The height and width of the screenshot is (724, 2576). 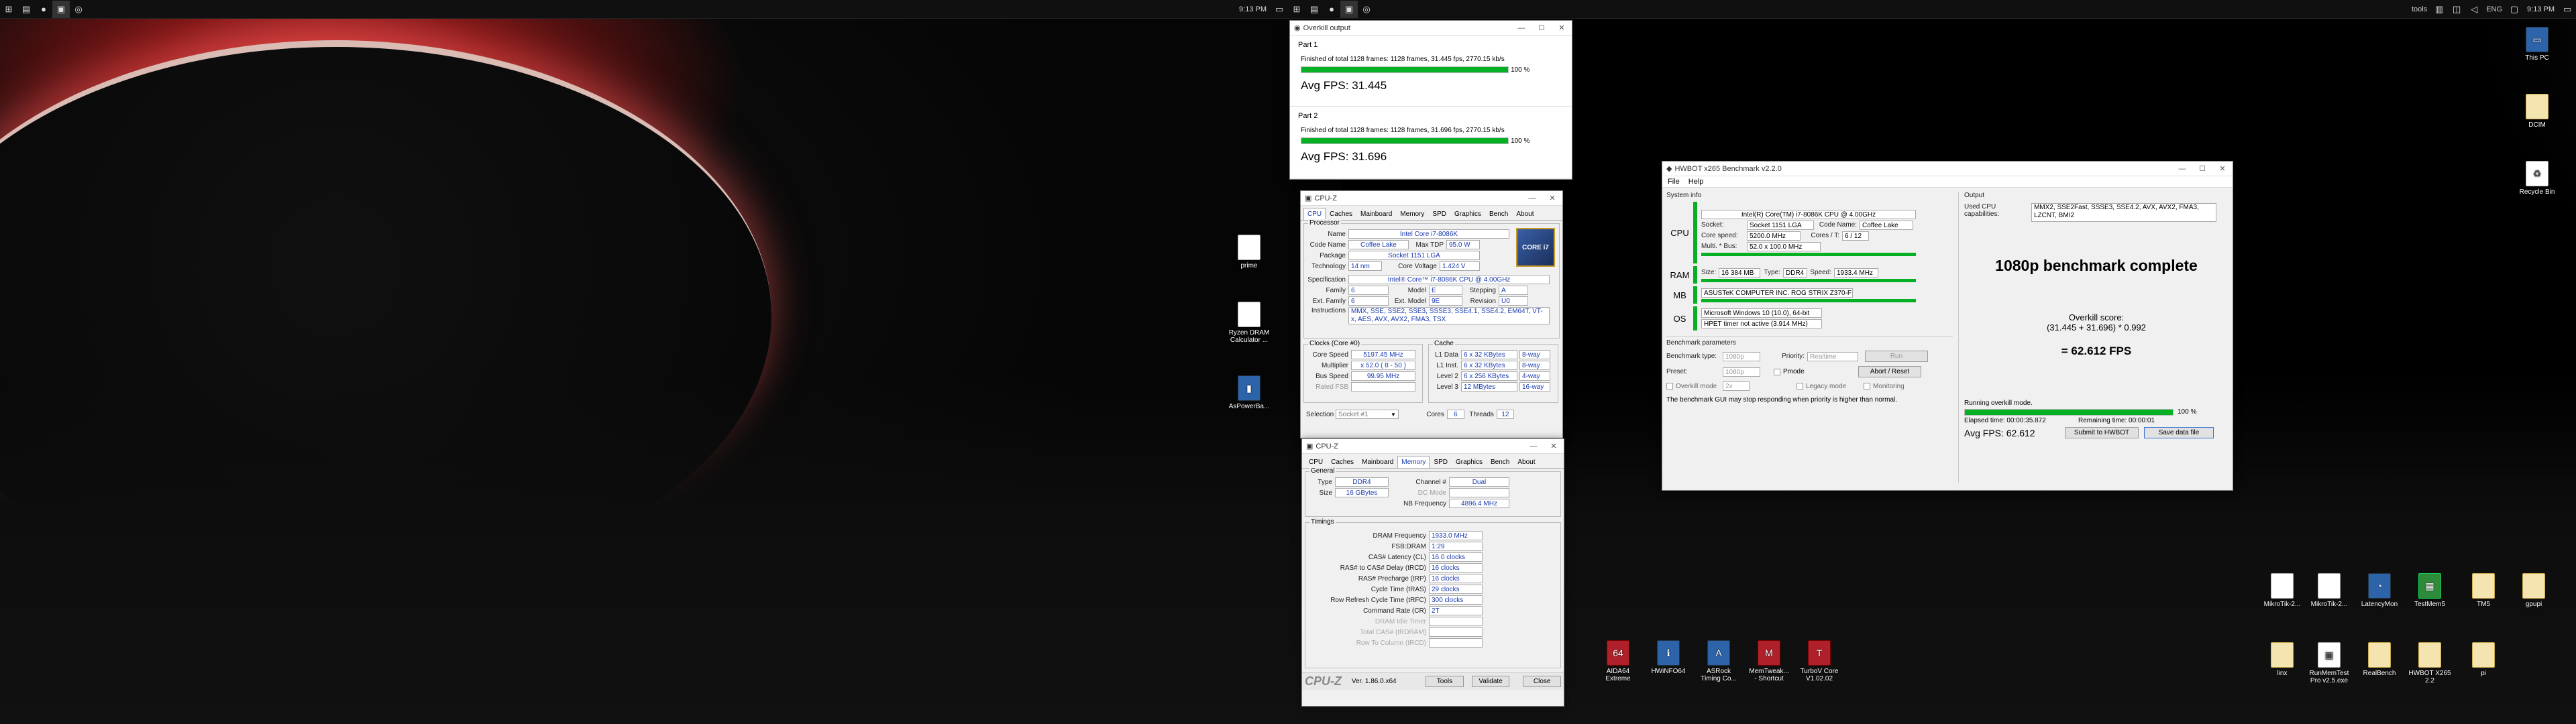 What do you see at coordinates (2456, 9) in the screenshot?
I see `network-icon: ◫` at bounding box center [2456, 9].